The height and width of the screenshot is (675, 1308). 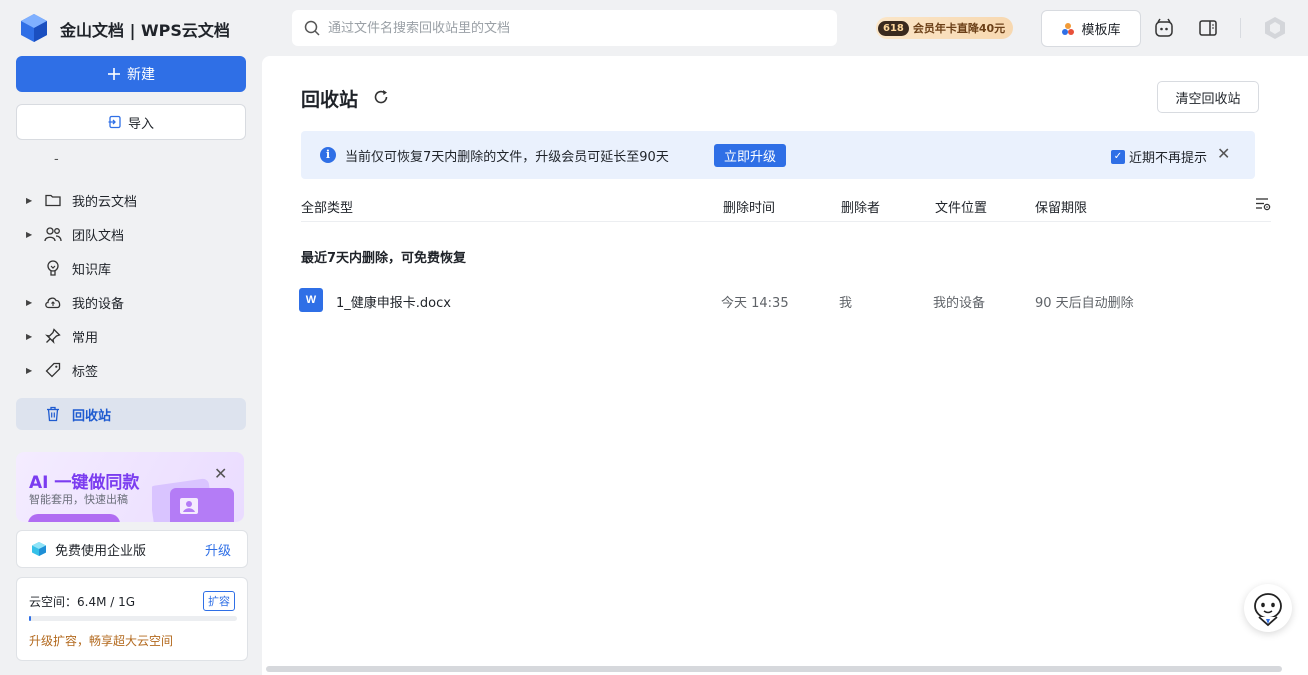 I want to click on sidebar-item-frequent: ▶ 常用, so click(x=131, y=336).